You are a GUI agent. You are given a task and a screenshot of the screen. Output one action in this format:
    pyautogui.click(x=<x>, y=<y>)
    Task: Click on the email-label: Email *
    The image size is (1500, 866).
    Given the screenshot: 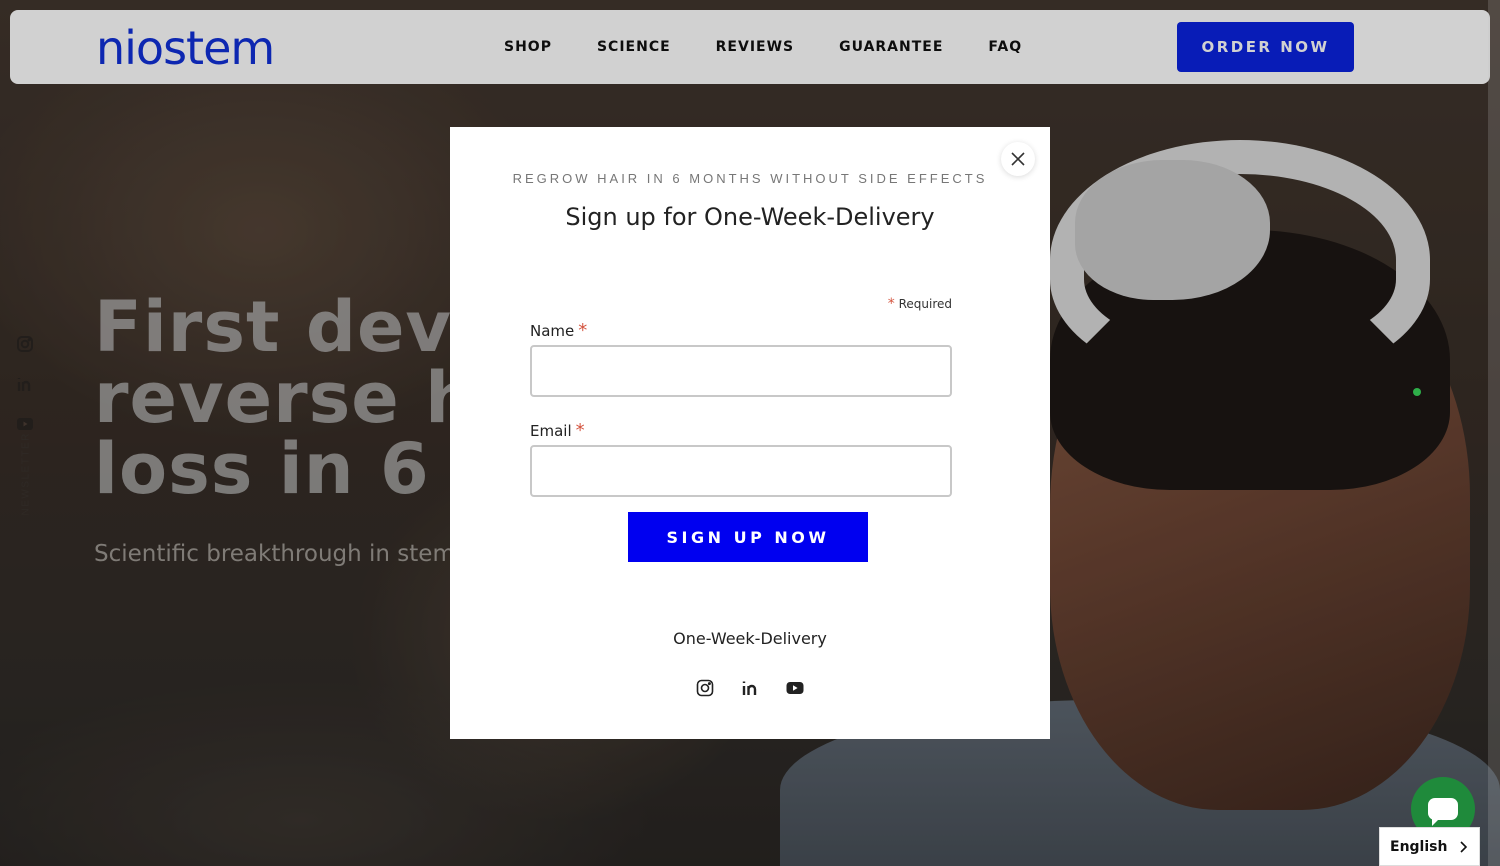 What is the action you would take?
    pyautogui.click(x=557, y=430)
    